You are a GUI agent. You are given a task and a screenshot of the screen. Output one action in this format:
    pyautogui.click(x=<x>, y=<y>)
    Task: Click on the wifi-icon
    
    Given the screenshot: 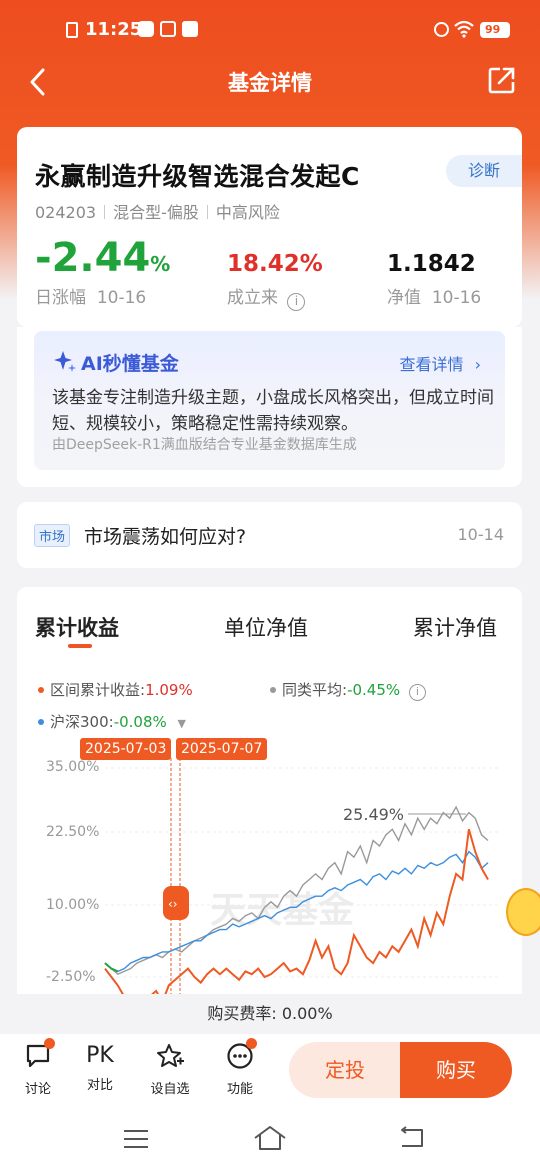 What is the action you would take?
    pyautogui.click(x=464, y=29)
    